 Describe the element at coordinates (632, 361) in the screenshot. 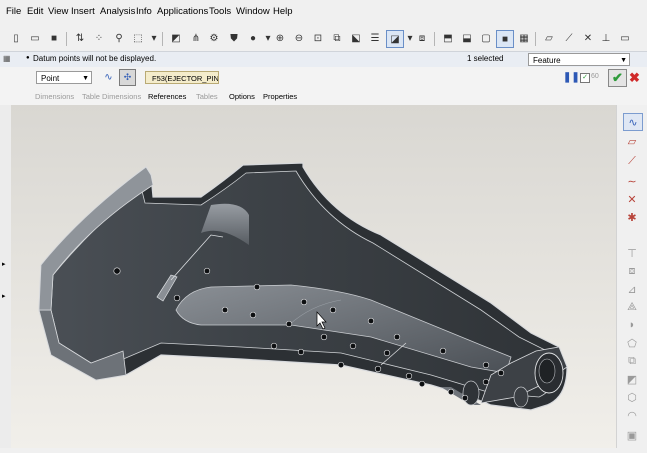

I see `pattern-tool-icon: ⧉` at that location.